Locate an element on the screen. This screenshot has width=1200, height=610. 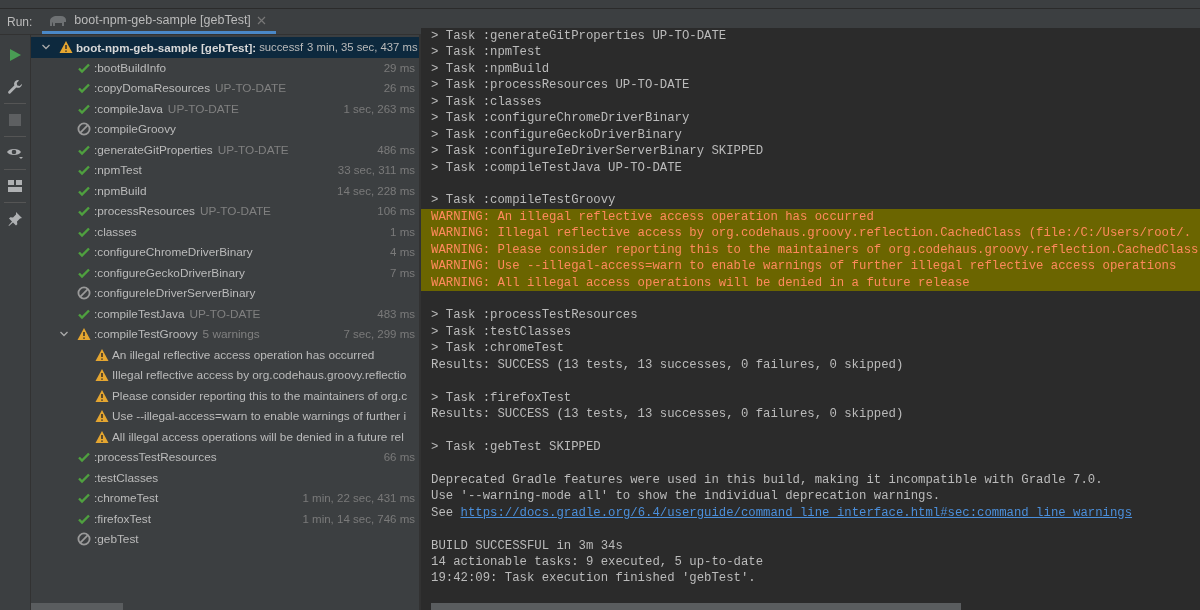
tree-row: :configureGeckoDriverBinary 7 ms is located at coordinates (225, 272).